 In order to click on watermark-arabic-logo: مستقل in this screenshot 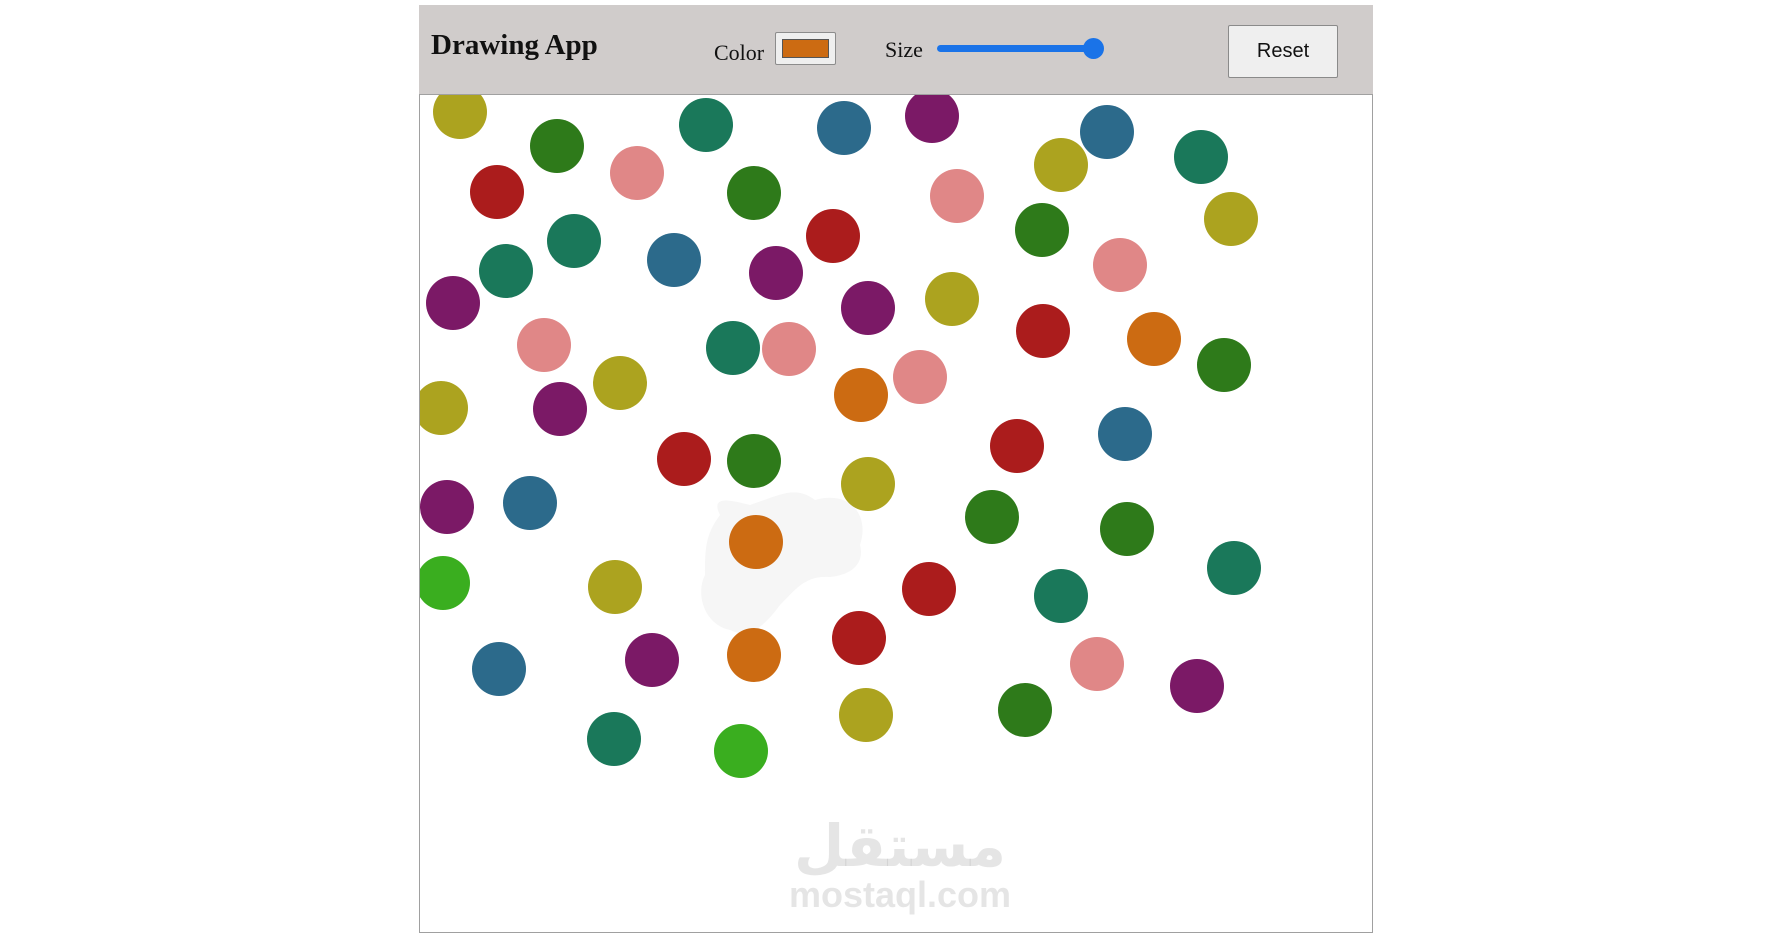, I will do `click(900, 846)`.